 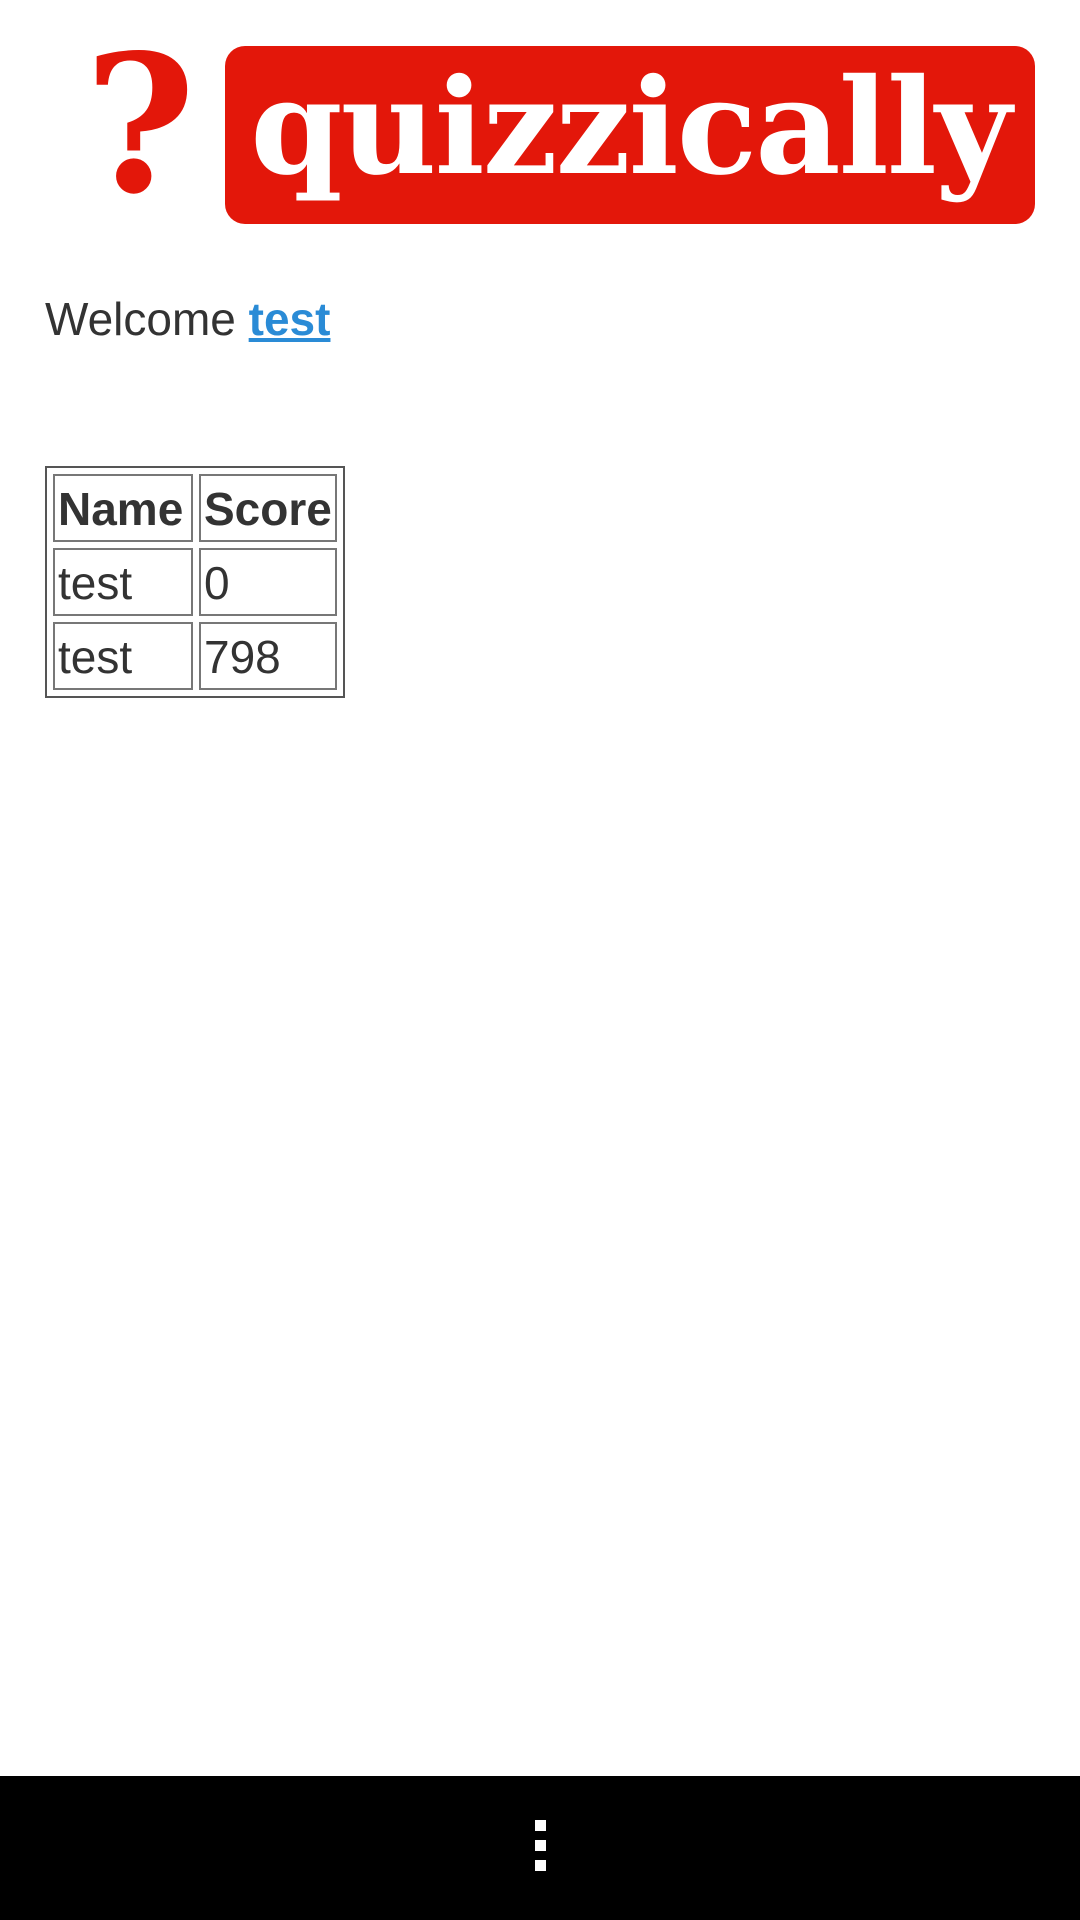 What do you see at coordinates (195, 656) in the screenshot?
I see `table-row: test 798` at bounding box center [195, 656].